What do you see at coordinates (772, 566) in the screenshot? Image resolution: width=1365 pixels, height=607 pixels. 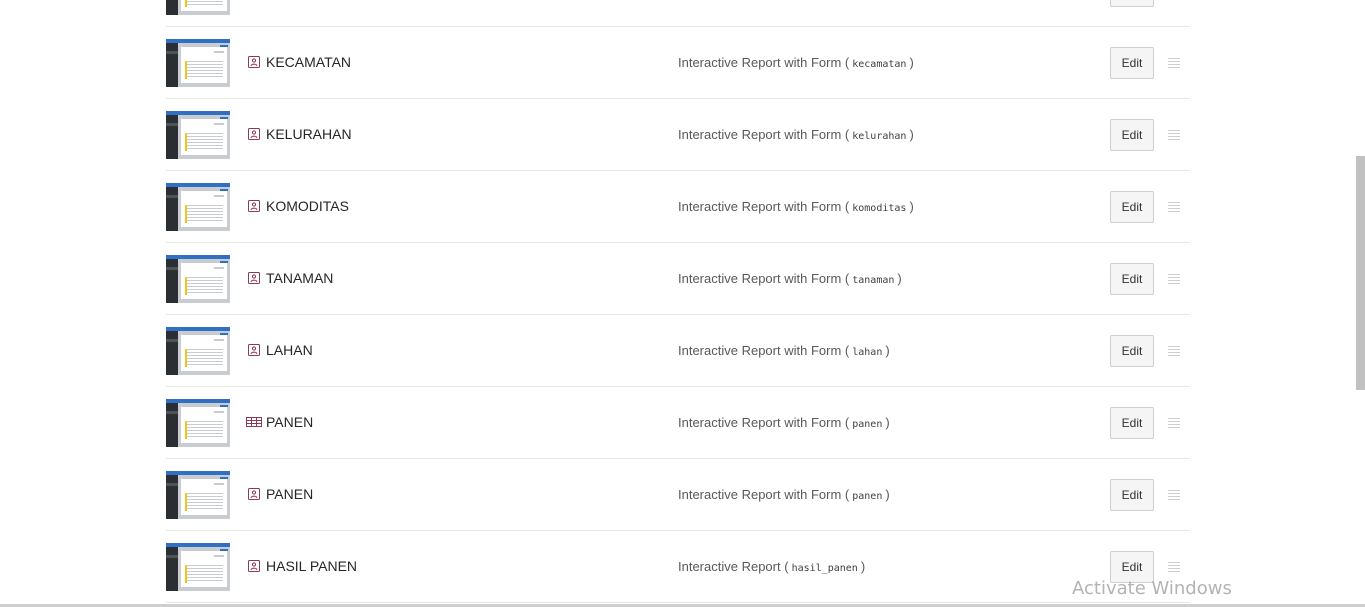 I see `page-description: Interactive Report (hasil_panen)` at bounding box center [772, 566].